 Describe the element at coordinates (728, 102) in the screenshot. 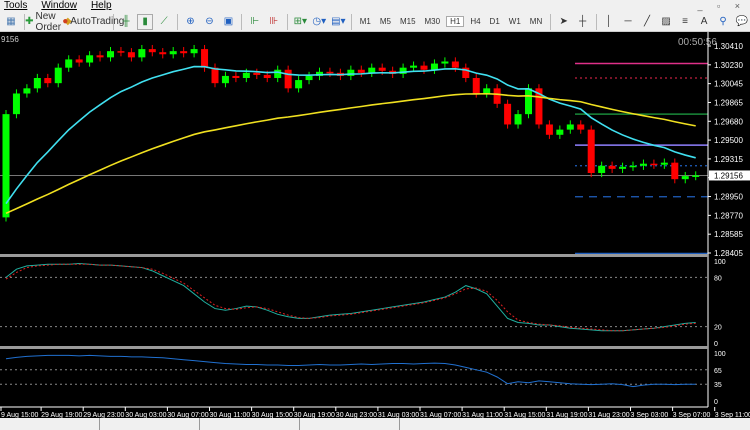

I see `price-label: 1.29865` at that location.